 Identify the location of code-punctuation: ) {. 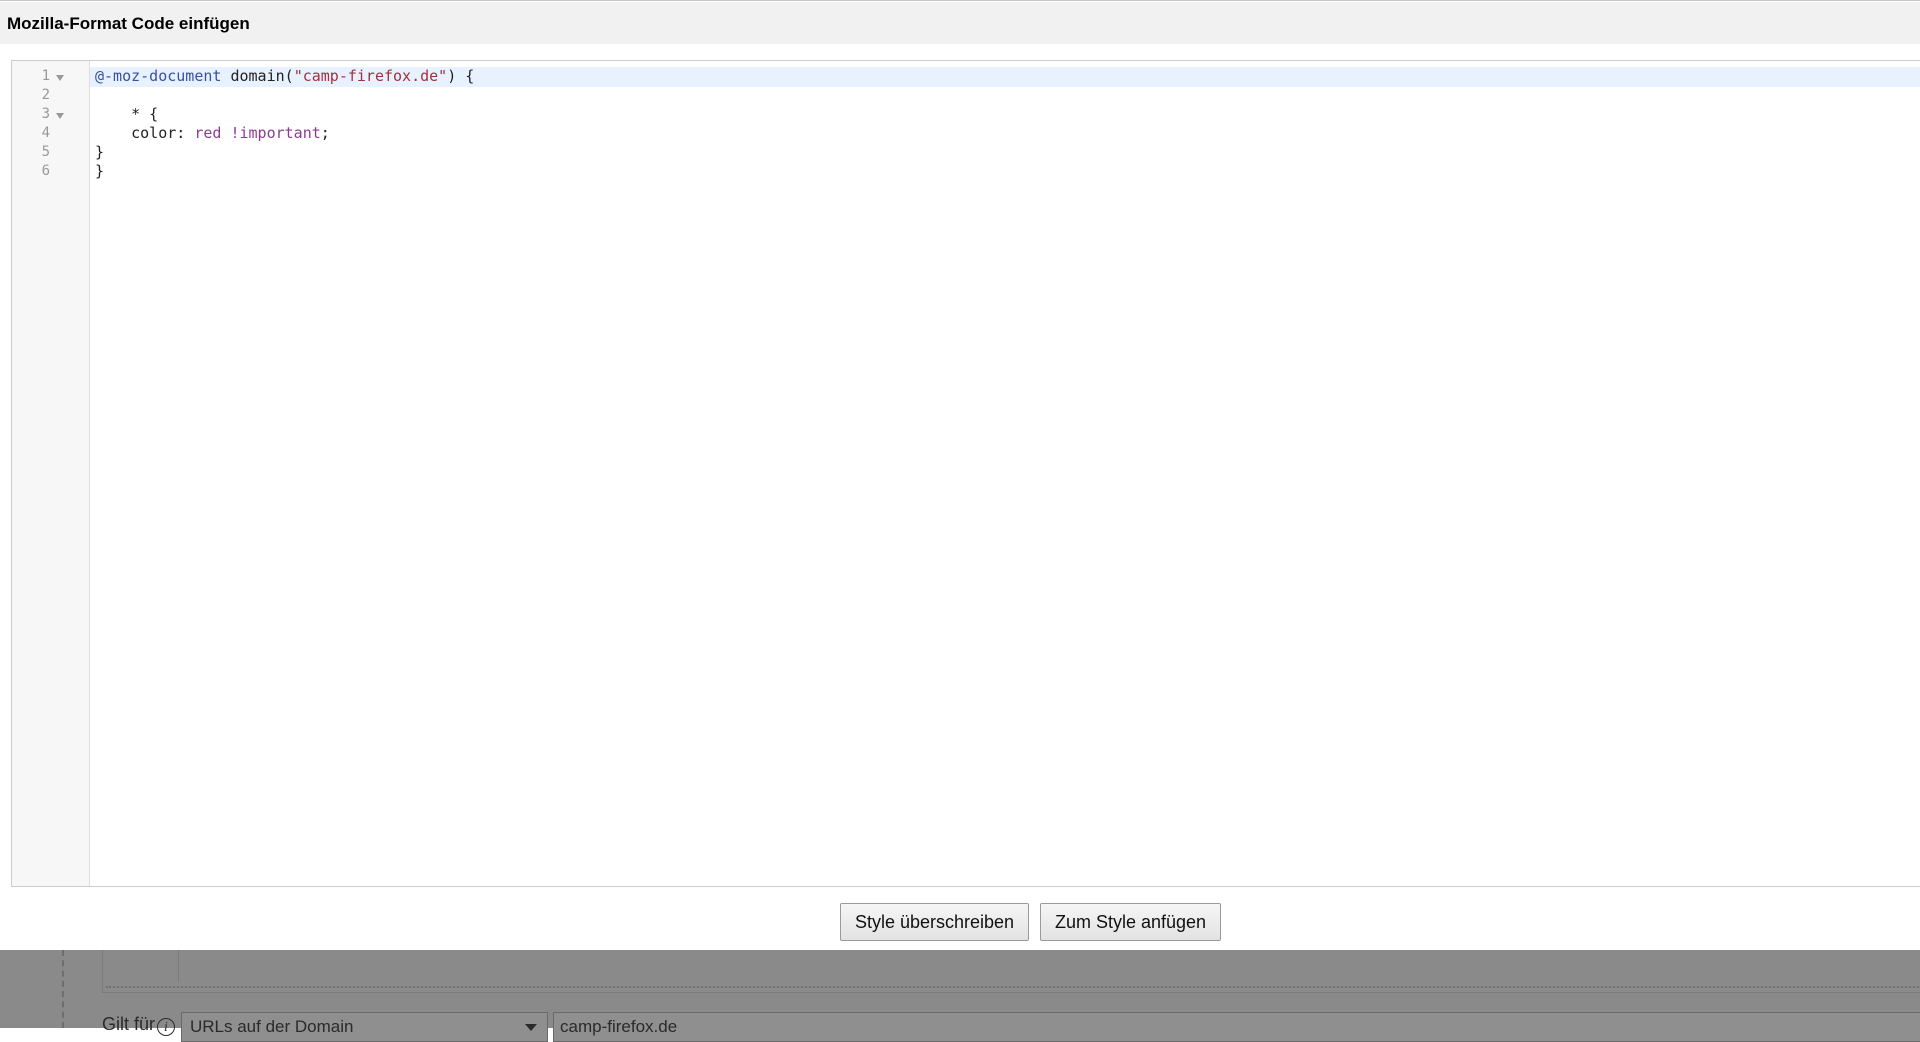
(461, 76).